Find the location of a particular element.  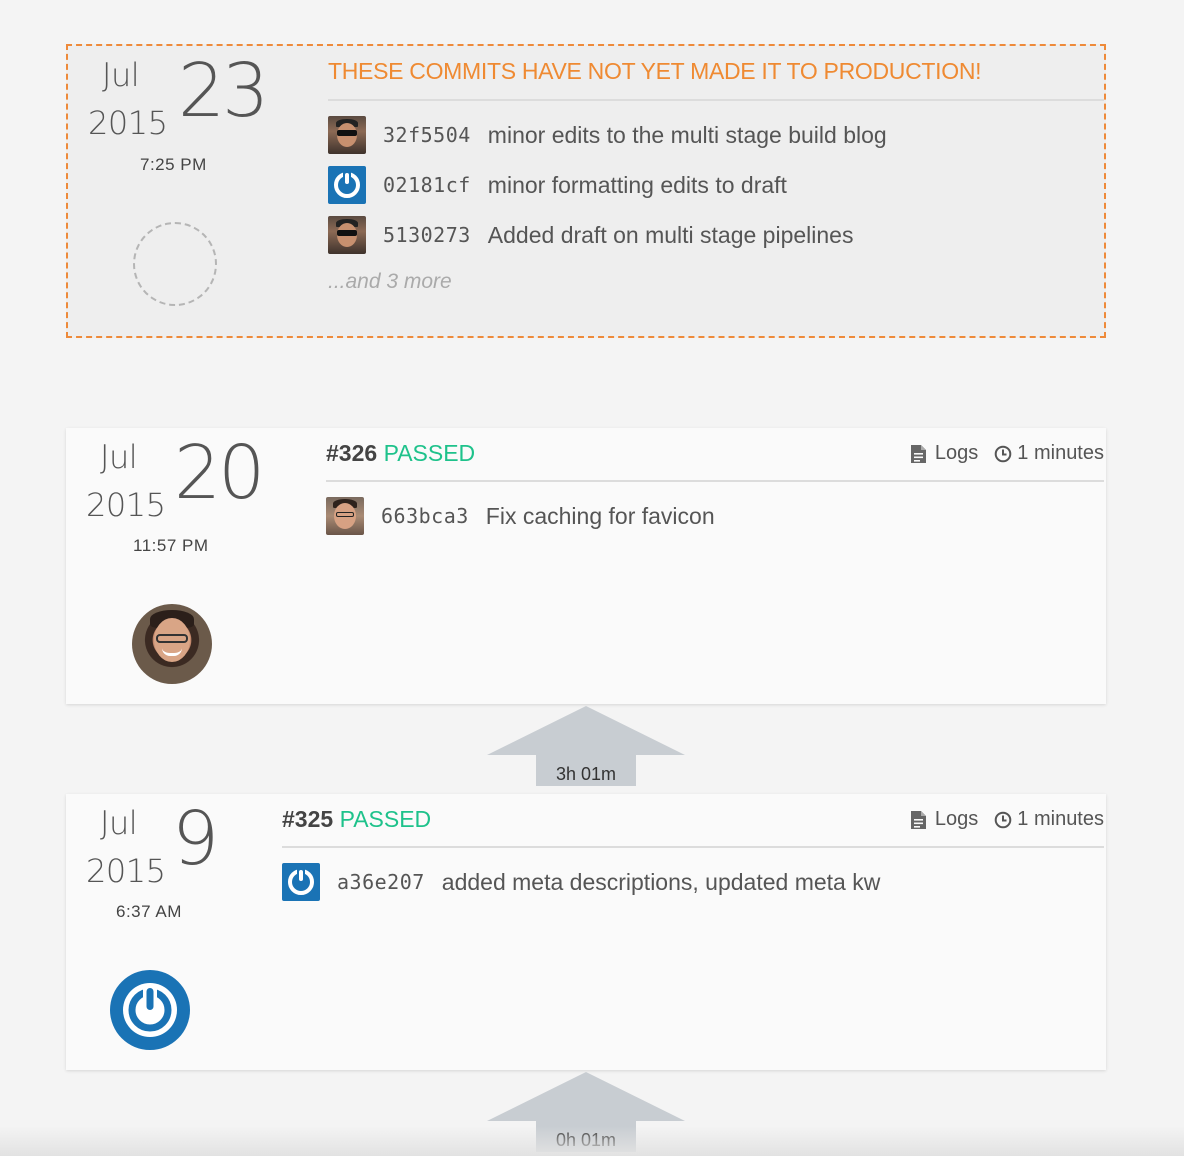

commit-message: added meta descriptions, updated meta kw is located at coordinates (661, 881).